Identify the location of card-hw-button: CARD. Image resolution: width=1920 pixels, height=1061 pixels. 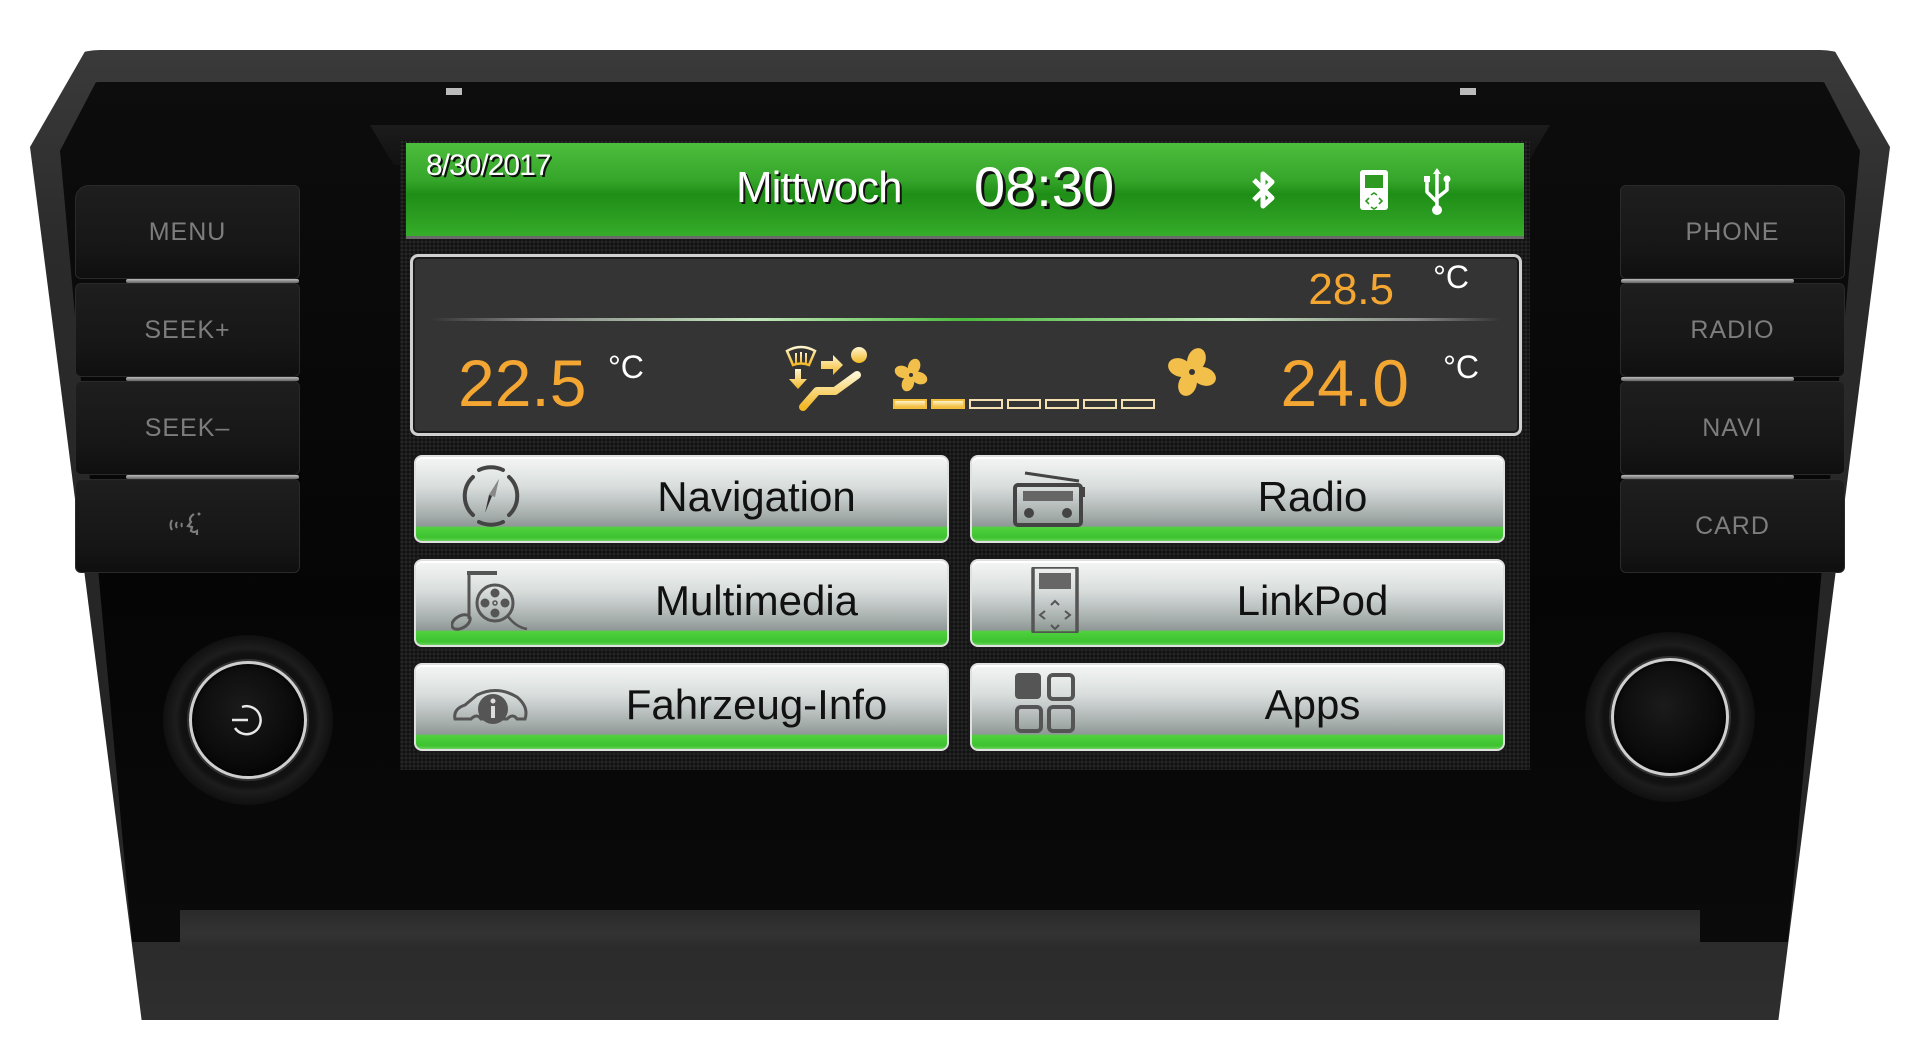
(1732, 526).